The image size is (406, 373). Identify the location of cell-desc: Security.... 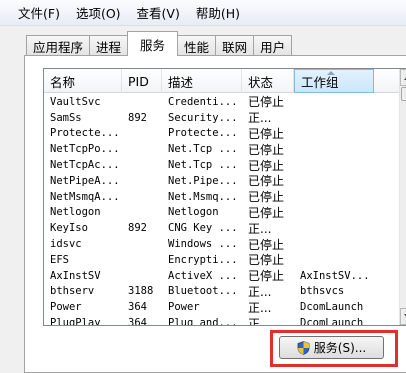
(203, 117).